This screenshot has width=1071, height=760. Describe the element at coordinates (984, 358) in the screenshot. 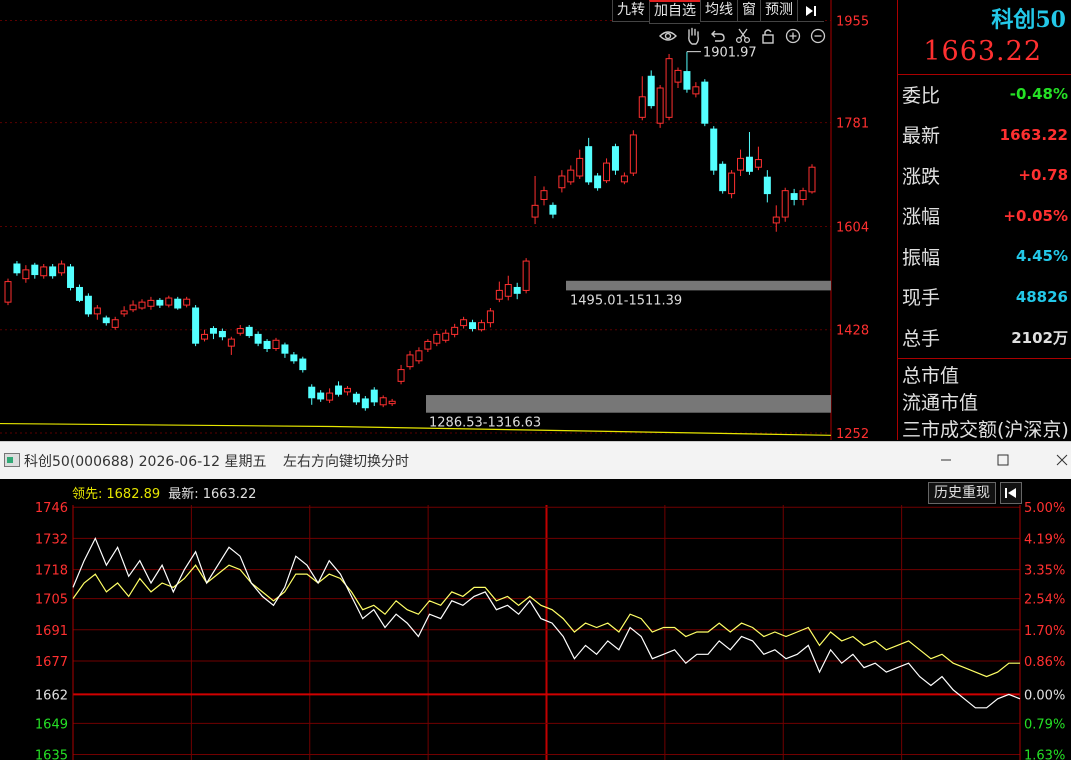

I see `divider` at that location.